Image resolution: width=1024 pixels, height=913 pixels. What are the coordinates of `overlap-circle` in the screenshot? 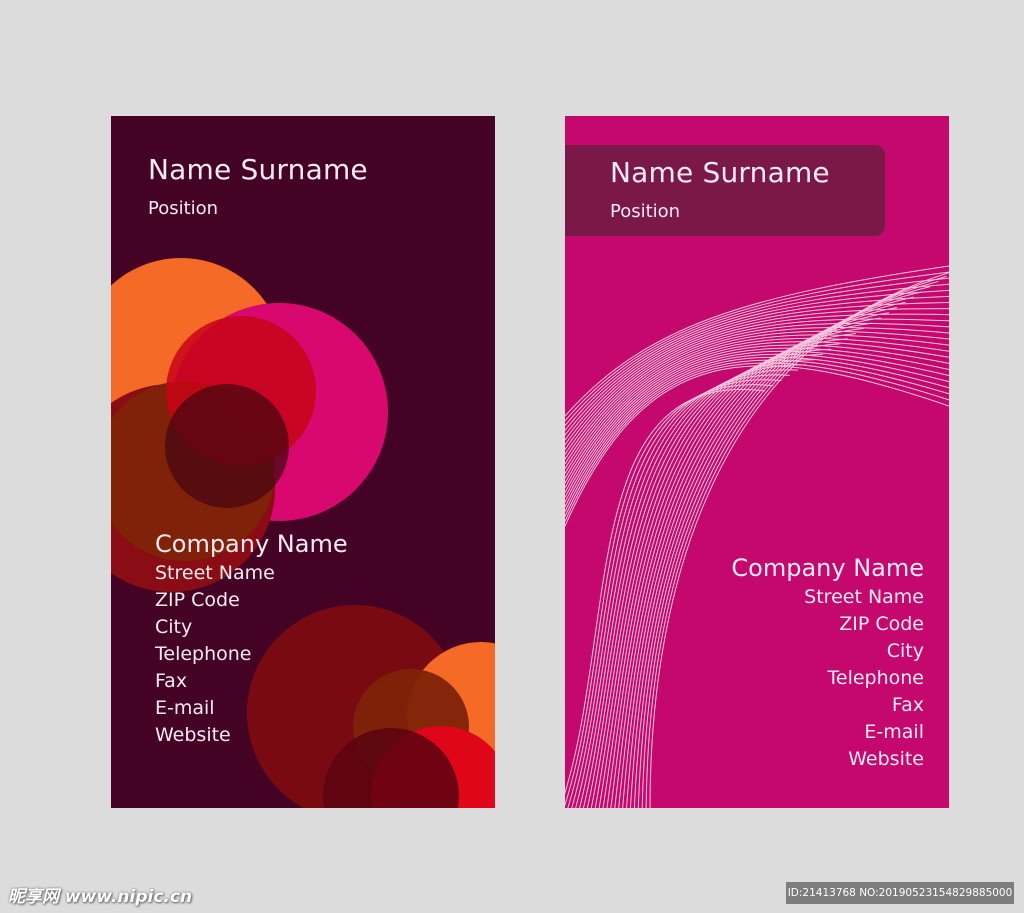 It's located at (227, 446).